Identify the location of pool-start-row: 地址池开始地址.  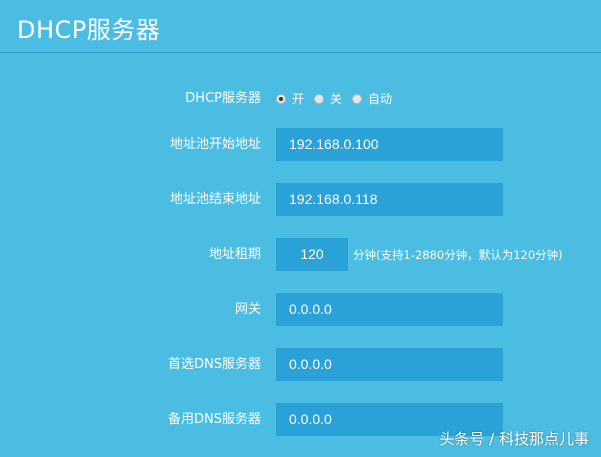
(300, 145).